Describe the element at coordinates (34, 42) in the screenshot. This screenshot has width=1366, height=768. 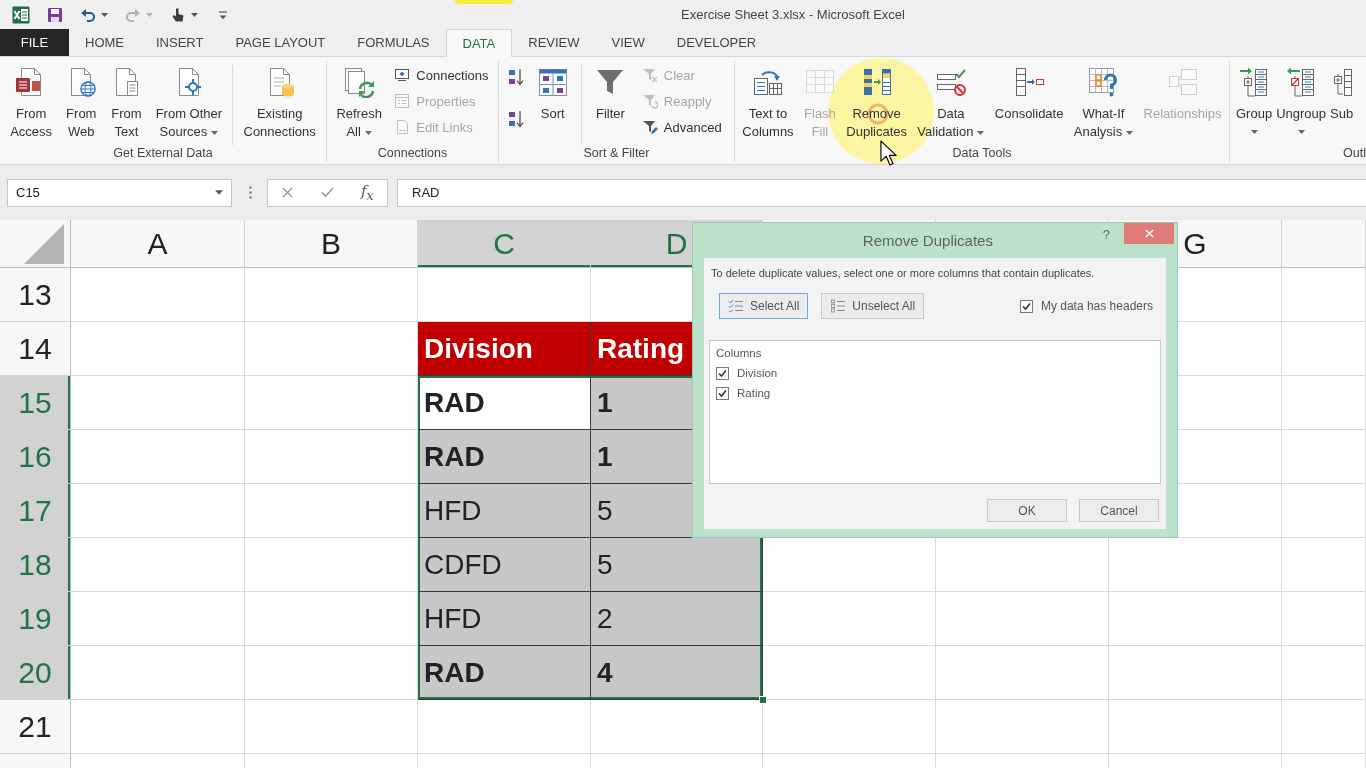
I see `file-tab: FILE` at that location.